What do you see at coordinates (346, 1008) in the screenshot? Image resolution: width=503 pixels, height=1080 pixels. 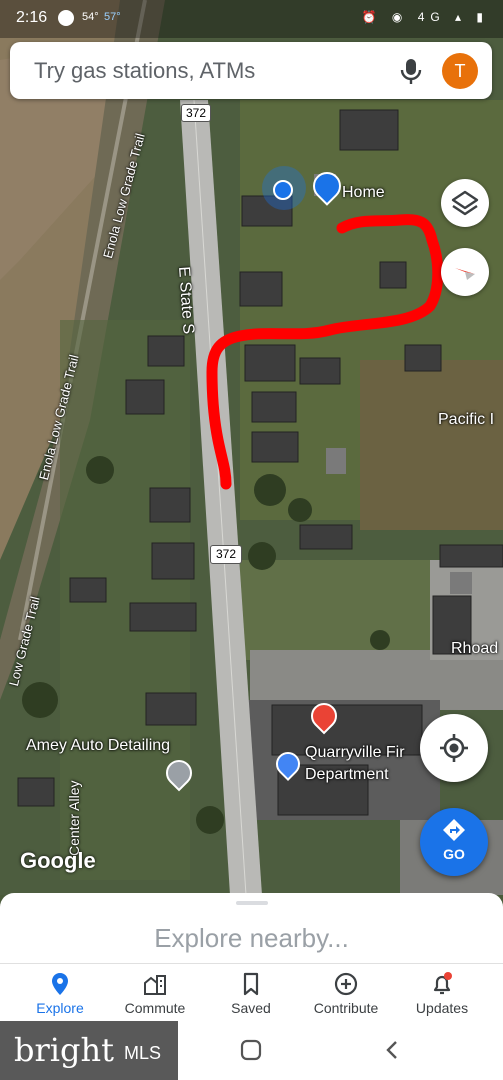 I see `nav-label: Contribute` at bounding box center [346, 1008].